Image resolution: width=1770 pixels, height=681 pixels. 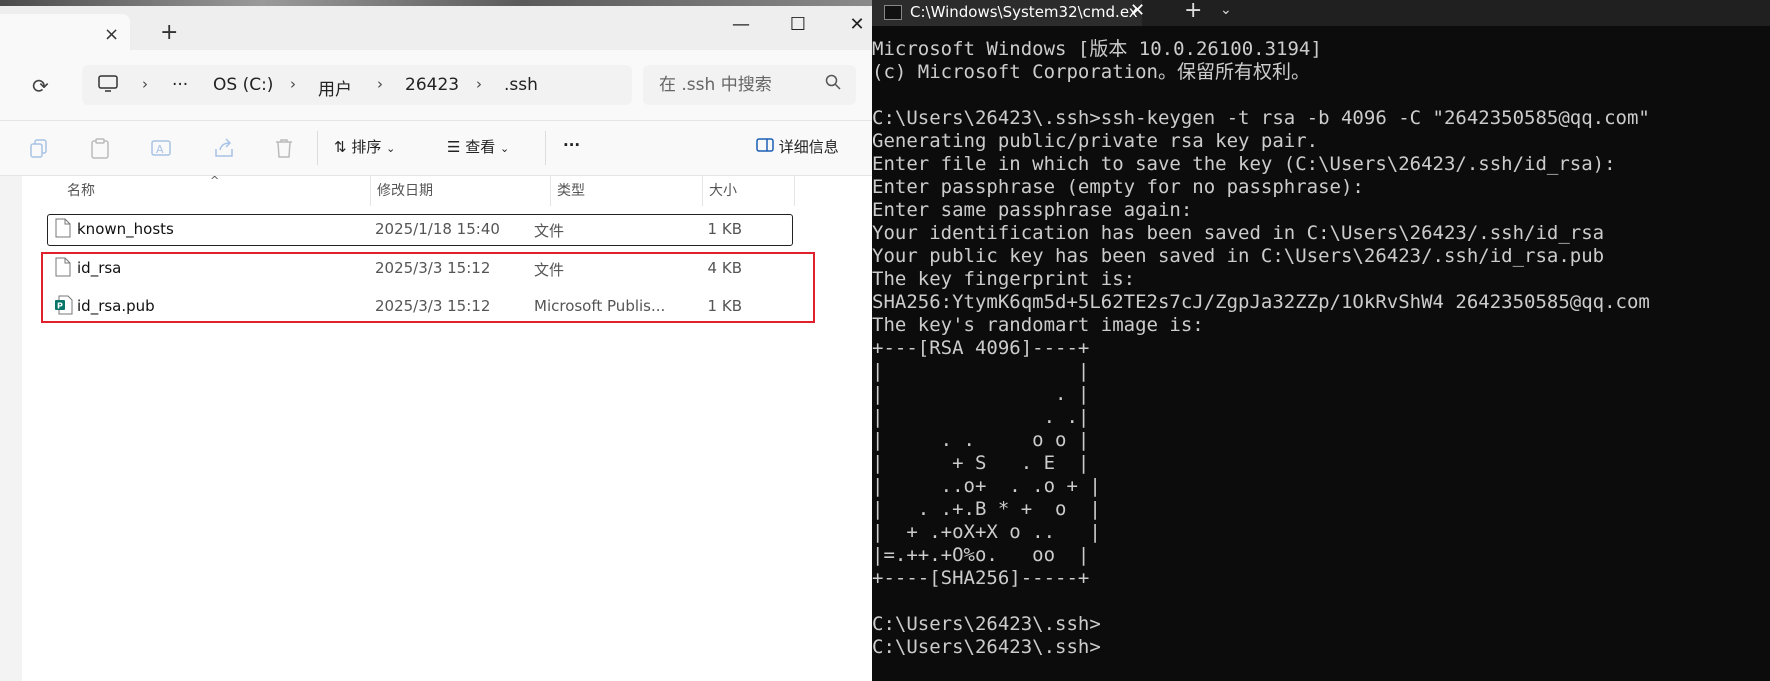 What do you see at coordinates (40, 86) in the screenshot?
I see `refresh-icon: ⟳` at bounding box center [40, 86].